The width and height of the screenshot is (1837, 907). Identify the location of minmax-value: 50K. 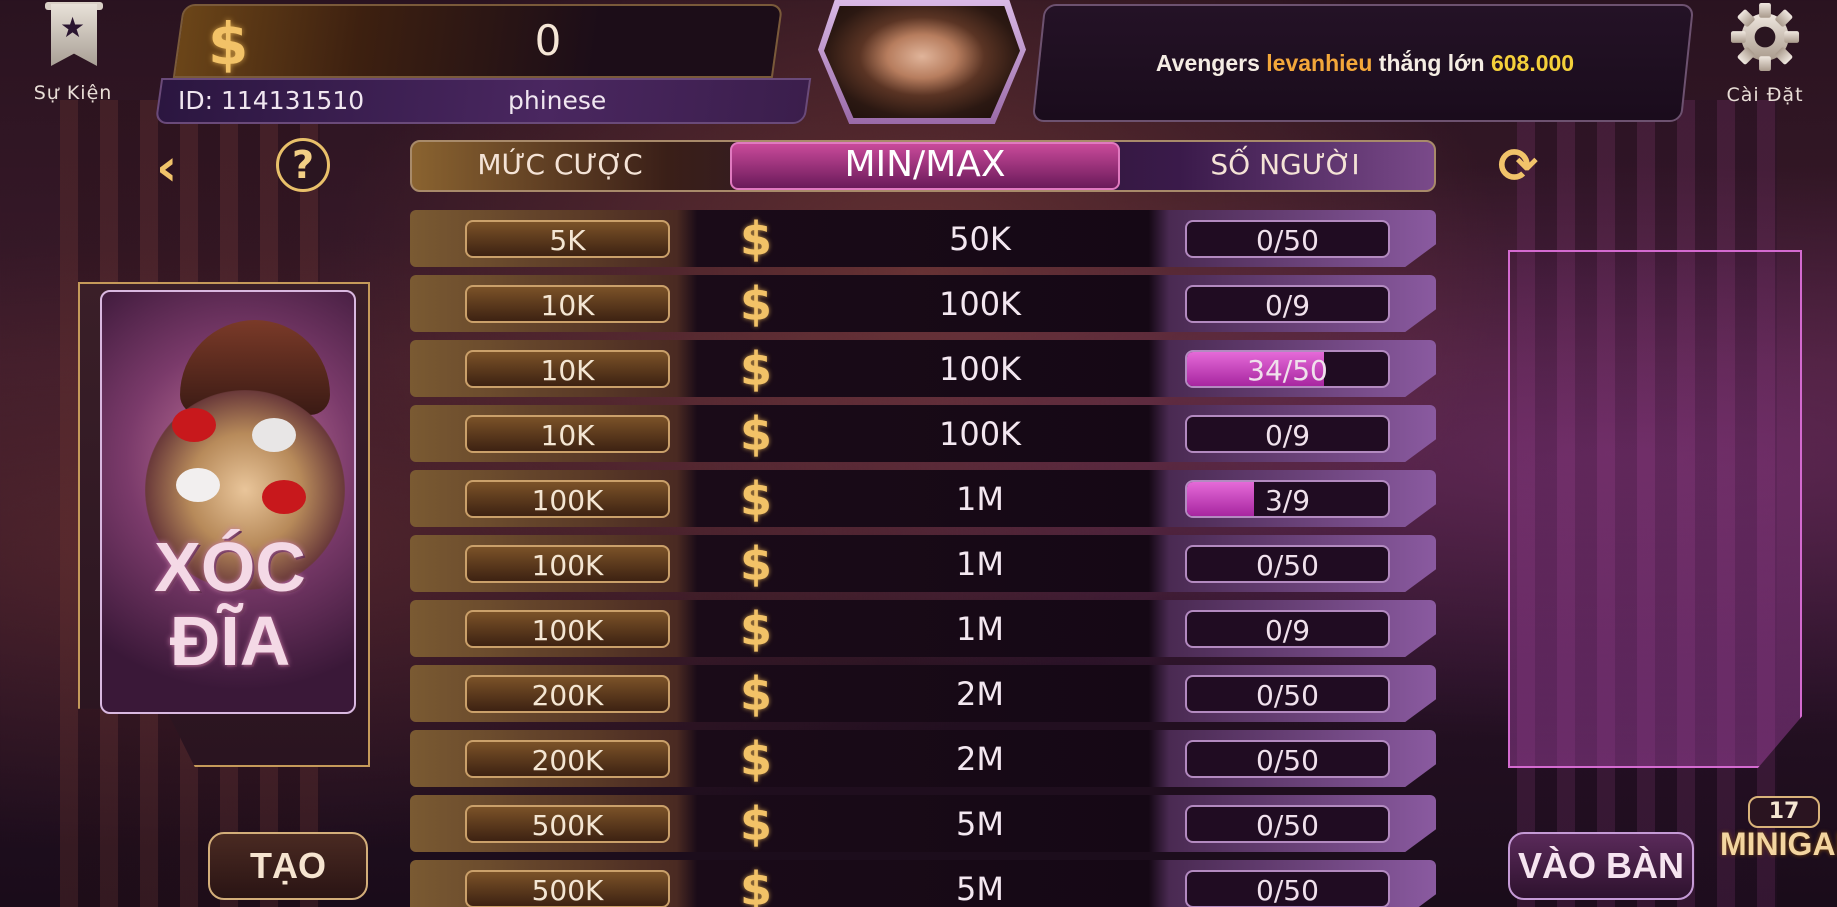
(980, 239).